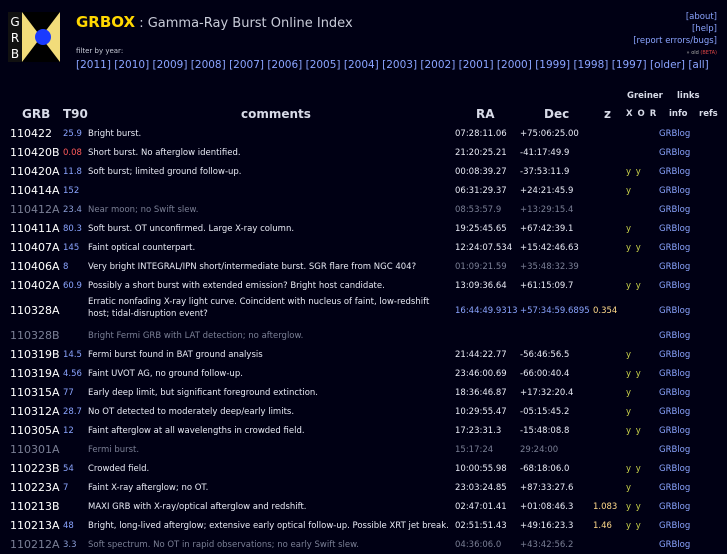 This screenshot has height=554, width=727. Describe the element at coordinates (708, 114) in the screenshot. I see `col-refs: refs` at that location.